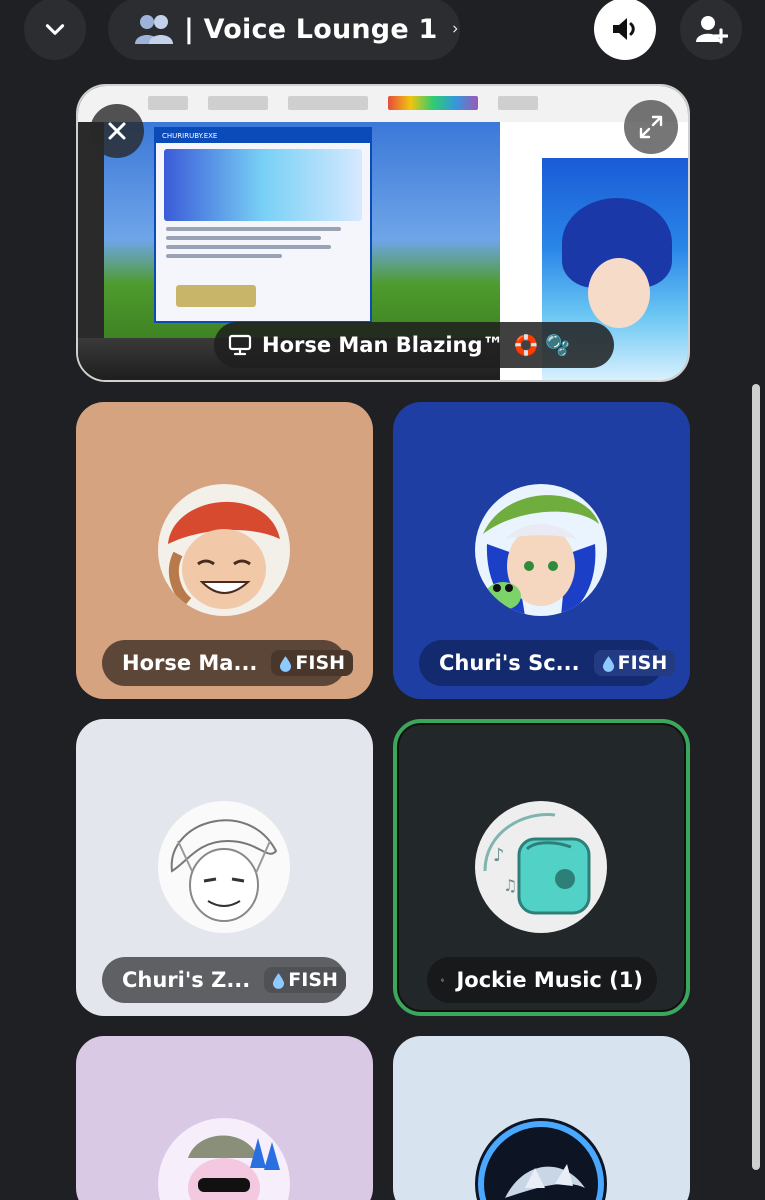  I want to click on expand-icon, so click(651, 127).